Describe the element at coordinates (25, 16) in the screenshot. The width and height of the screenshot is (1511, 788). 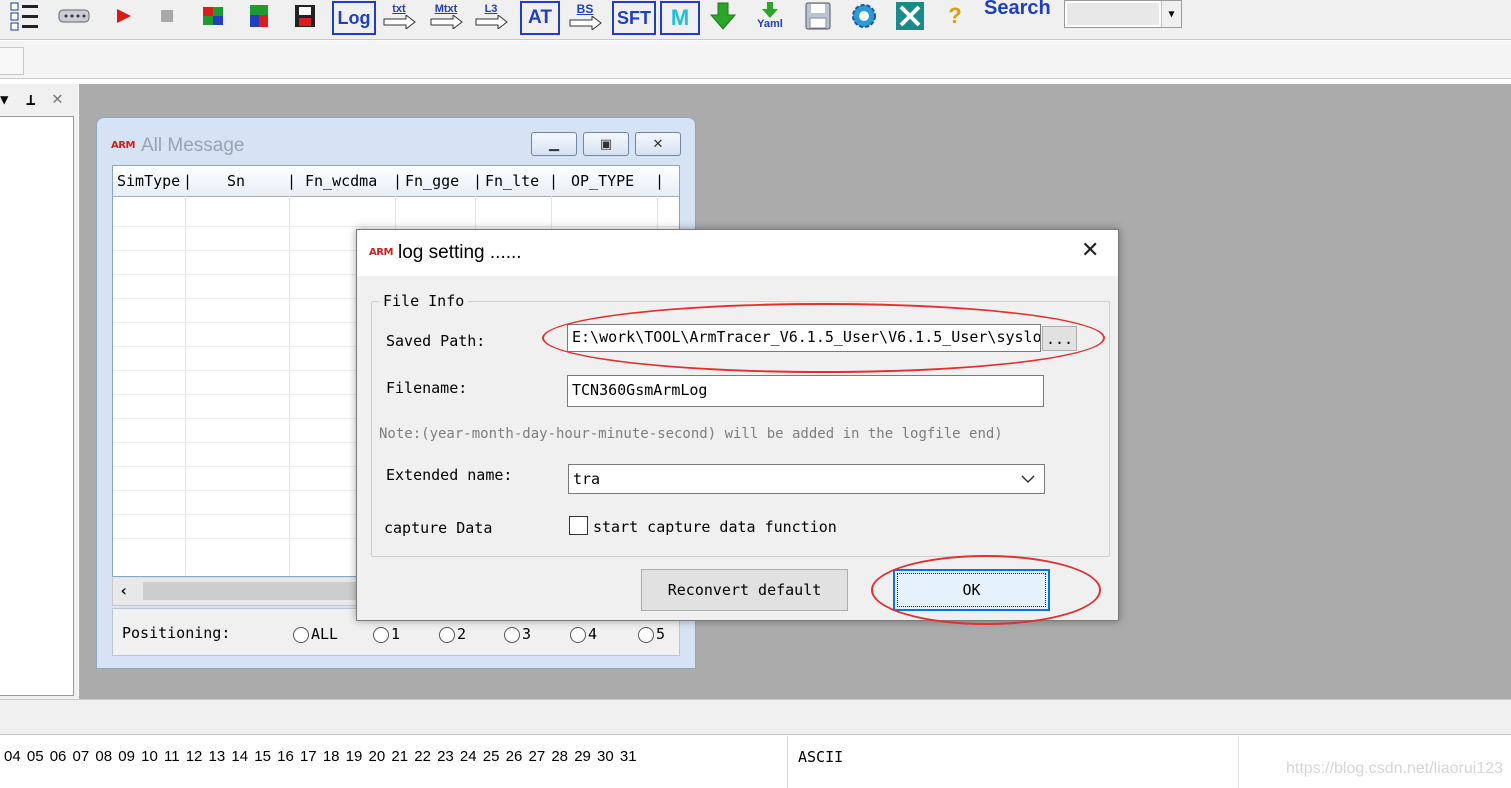
I see `checklist-icon` at that location.